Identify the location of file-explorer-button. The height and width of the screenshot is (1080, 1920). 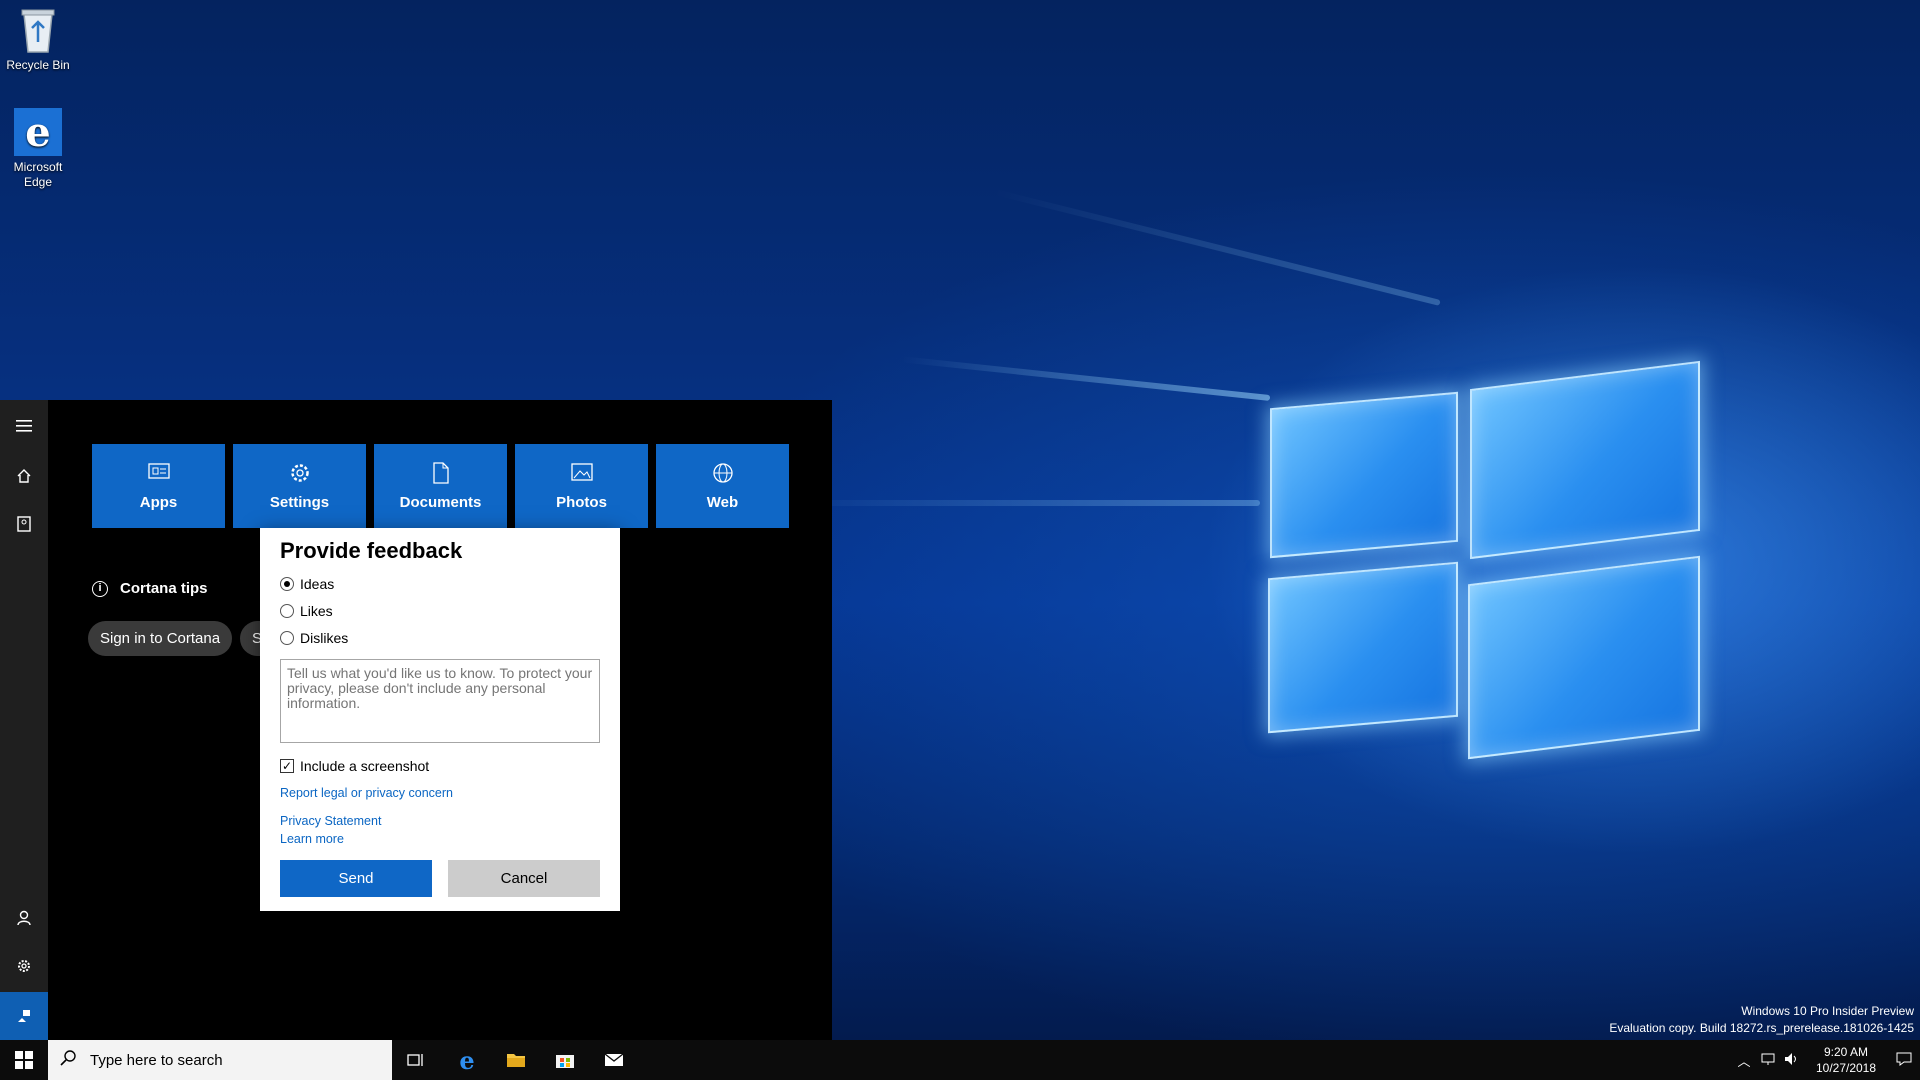
(516, 1060).